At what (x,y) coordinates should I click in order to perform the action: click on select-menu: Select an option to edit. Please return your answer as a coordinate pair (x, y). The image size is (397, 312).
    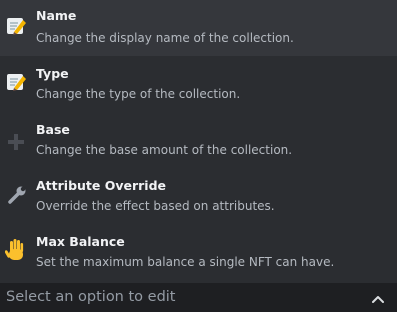
    Looking at the image, I should click on (198, 297).